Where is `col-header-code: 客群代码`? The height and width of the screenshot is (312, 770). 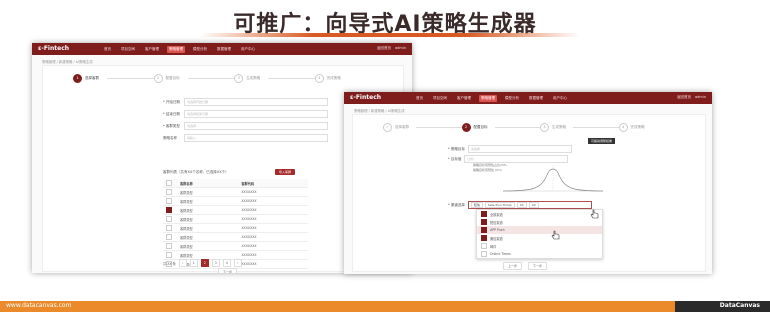 col-header-code: 客群代码 is located at coordinates (273, 183).